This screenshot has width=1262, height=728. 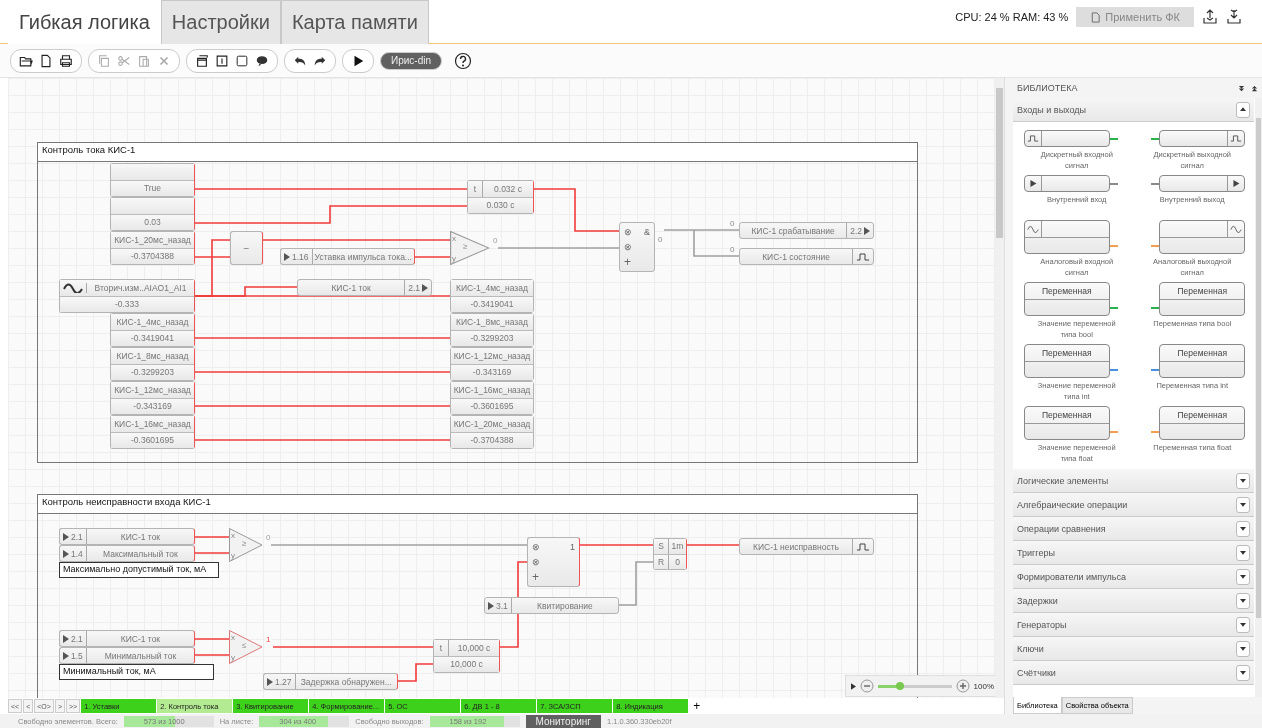 I want to click on library-section-header: Триггеры, so click(x=1133, y=553).